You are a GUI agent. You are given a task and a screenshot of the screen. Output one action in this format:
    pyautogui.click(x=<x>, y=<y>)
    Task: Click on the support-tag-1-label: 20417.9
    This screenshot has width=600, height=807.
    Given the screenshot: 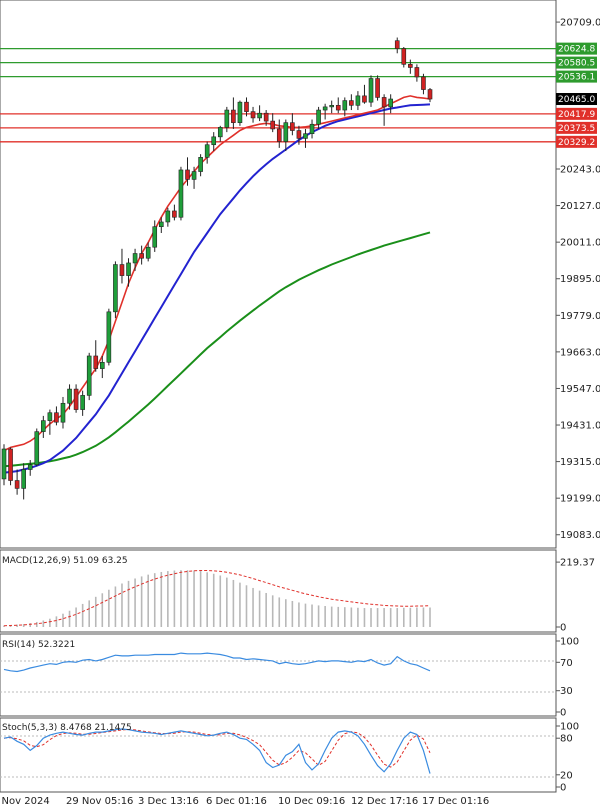 What is the action you would take?
    pyautogui.click(x=576, y=115)
    